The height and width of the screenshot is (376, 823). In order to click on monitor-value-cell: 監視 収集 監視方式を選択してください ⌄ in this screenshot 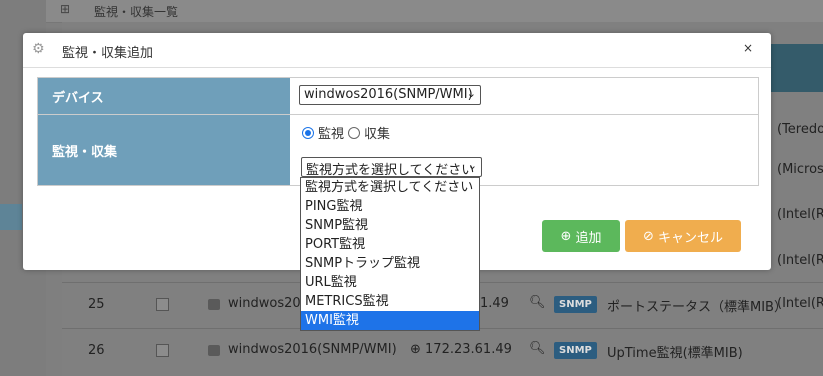, I will do `click(524, 150)`.